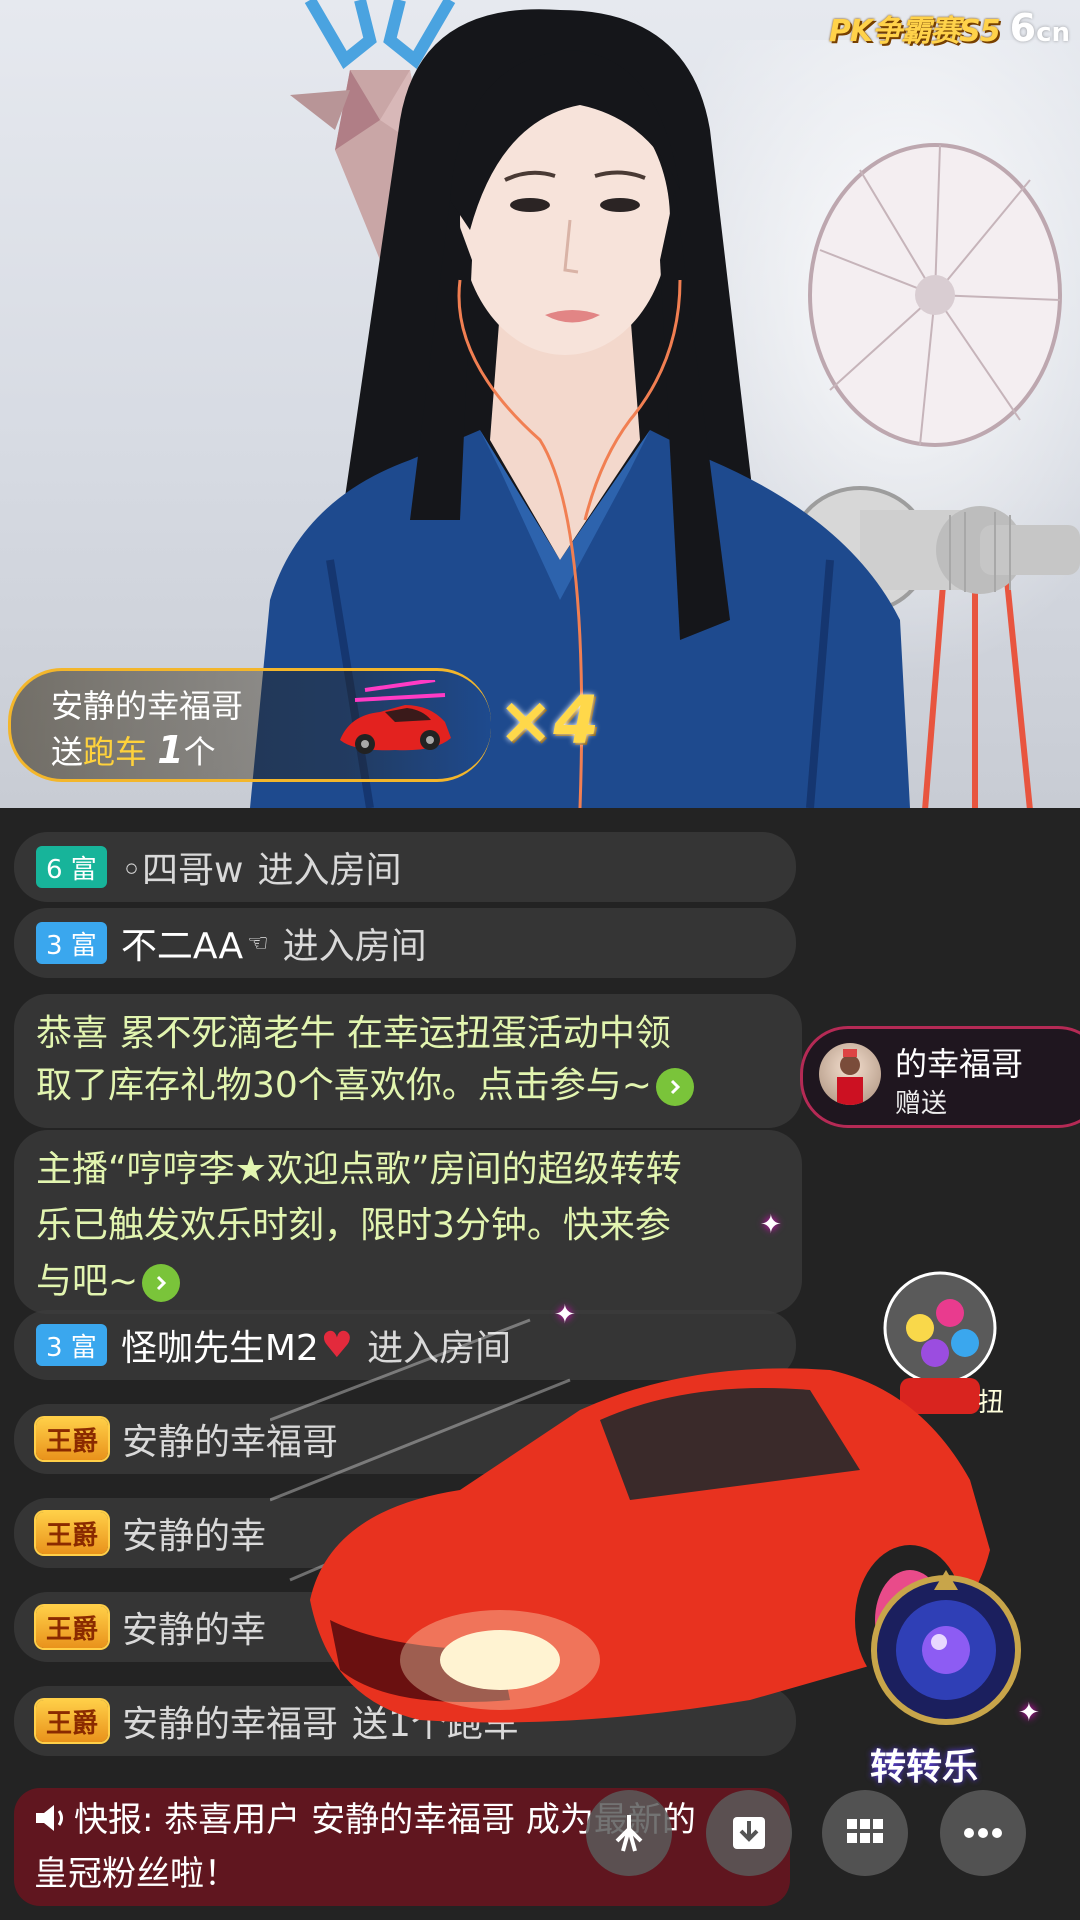 Image resolution: width=1080 pixels, height=1920 pixels. Describe the element at coordinates (353, 1033) in the screenshot. I see `notice-line: 恭喜 累不死滴老牛 在幸运扭蛋活动中领` at that location.